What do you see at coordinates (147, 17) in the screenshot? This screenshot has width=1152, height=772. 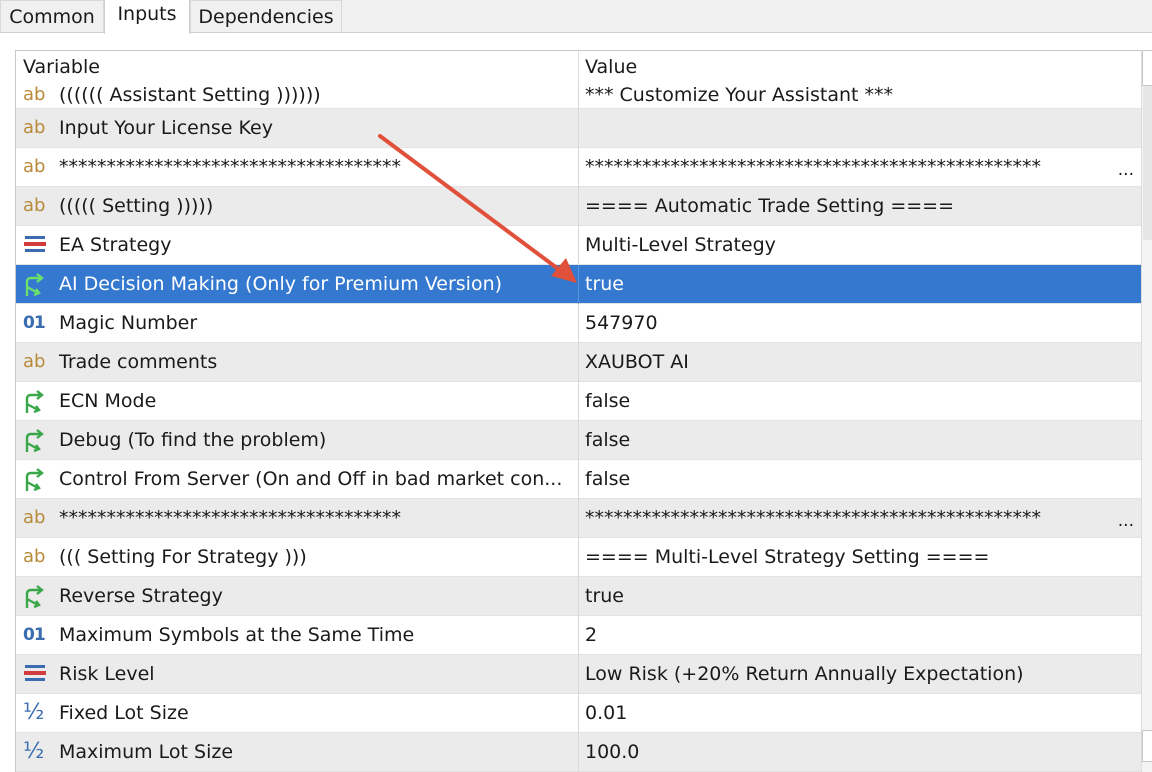 I see `tab-inputs: Inputs` at bounding box center [147, 17].